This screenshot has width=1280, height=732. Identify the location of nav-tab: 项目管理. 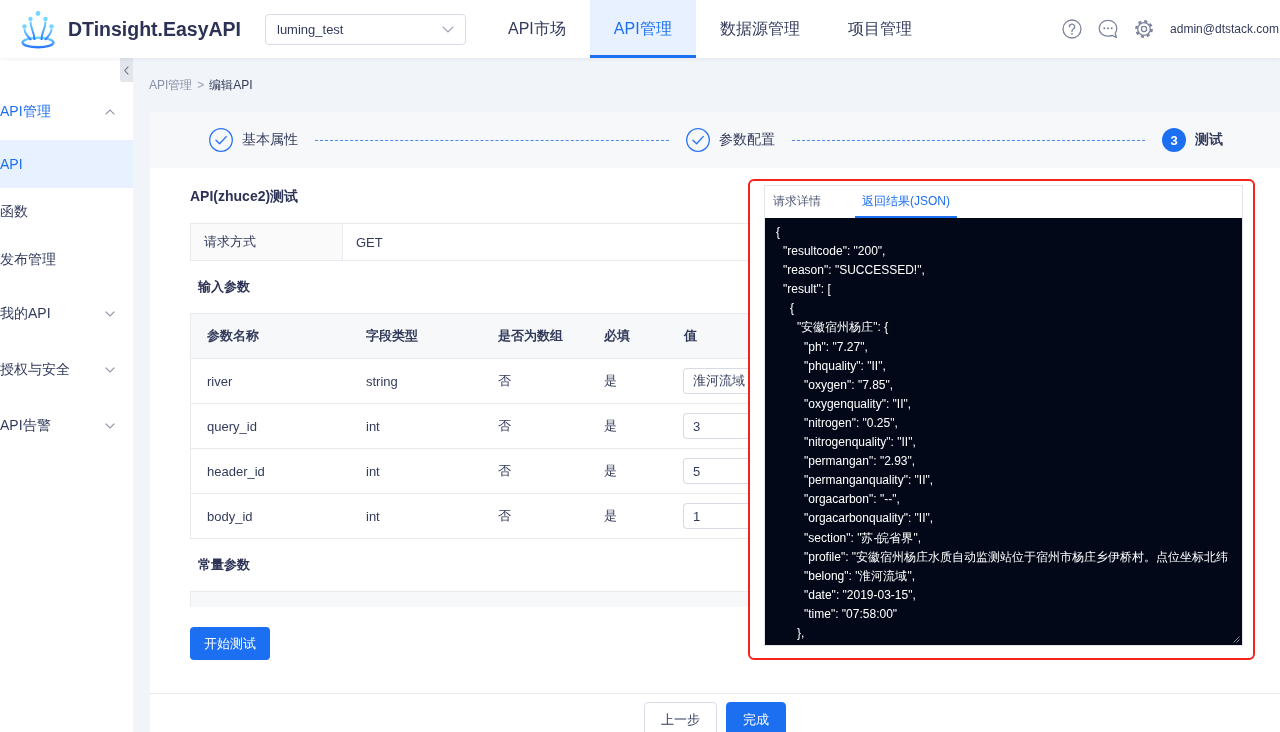
(879, 29).